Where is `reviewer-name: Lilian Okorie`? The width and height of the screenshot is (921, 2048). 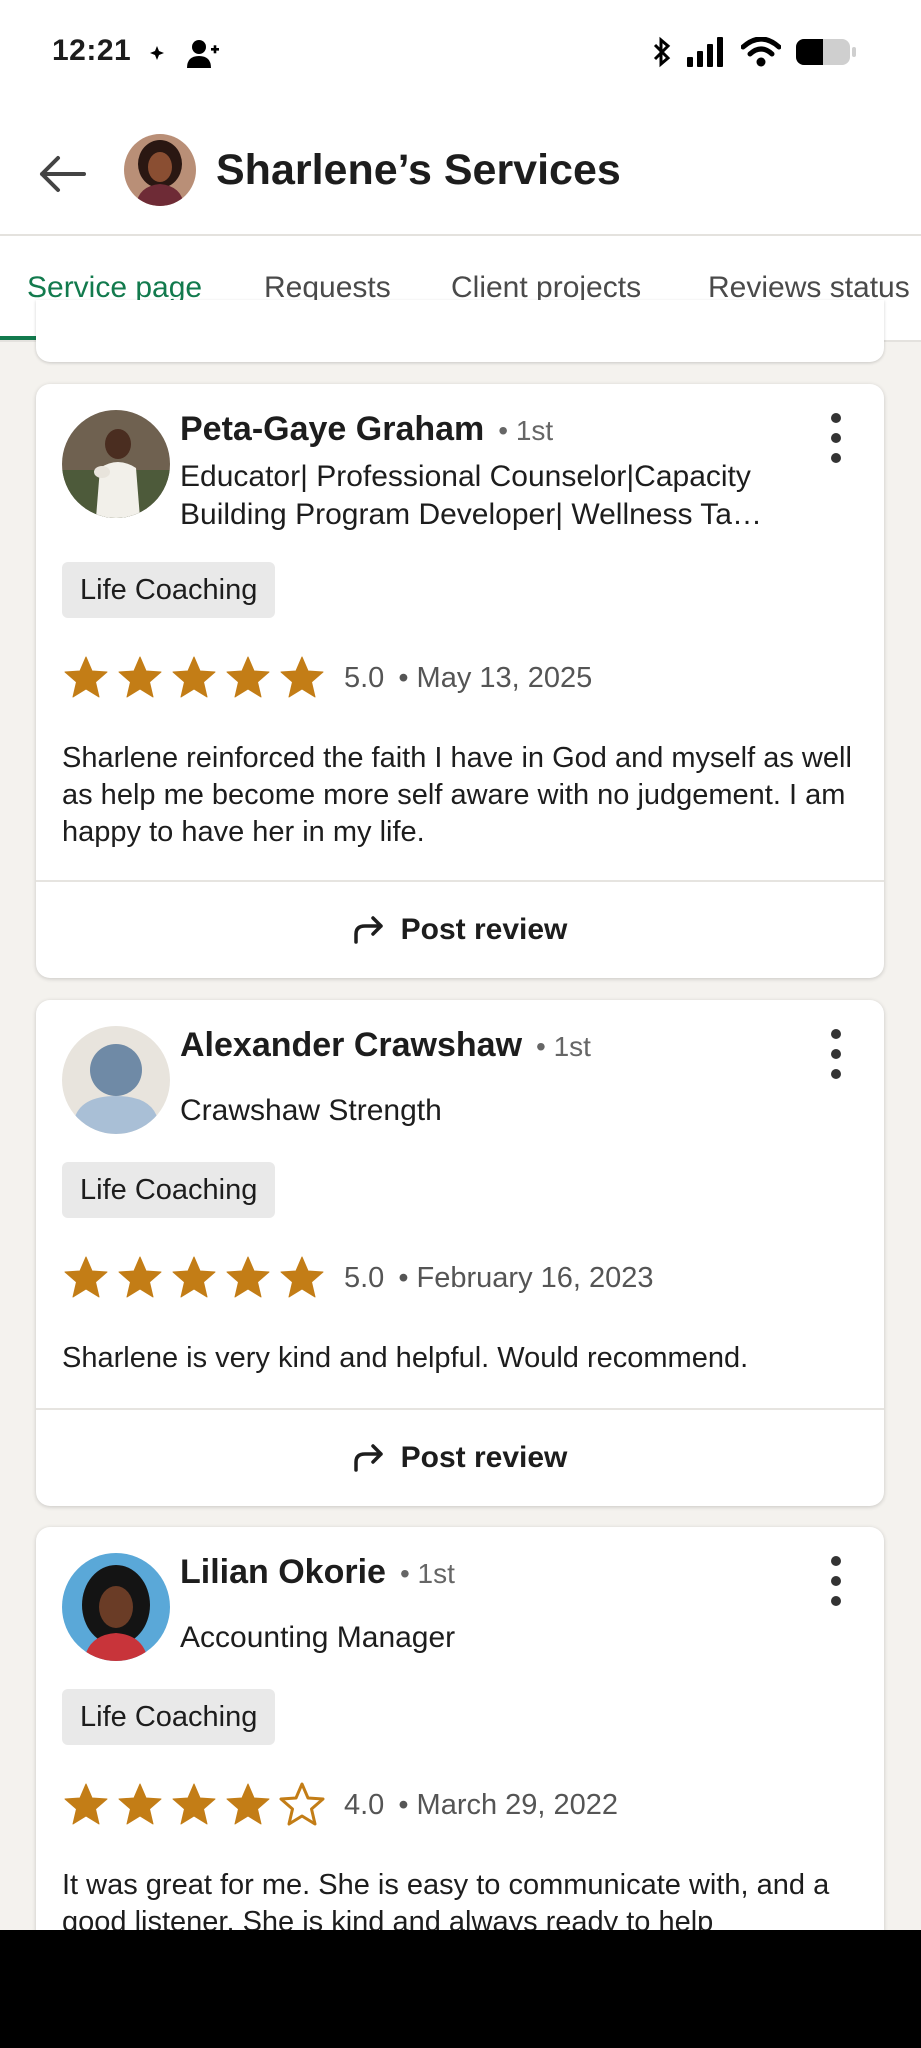 reviewer-name: Lilian Okorie is located at coordinates (283, 1572).